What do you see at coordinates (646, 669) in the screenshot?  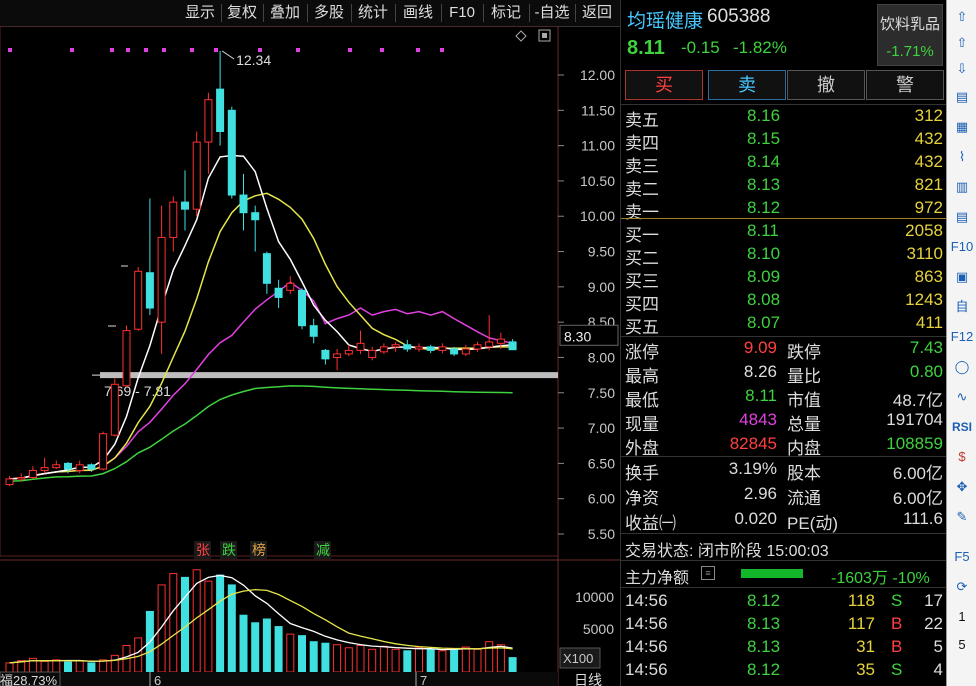 I see `tick-time: 14:56` at bounding box center [646, 669].